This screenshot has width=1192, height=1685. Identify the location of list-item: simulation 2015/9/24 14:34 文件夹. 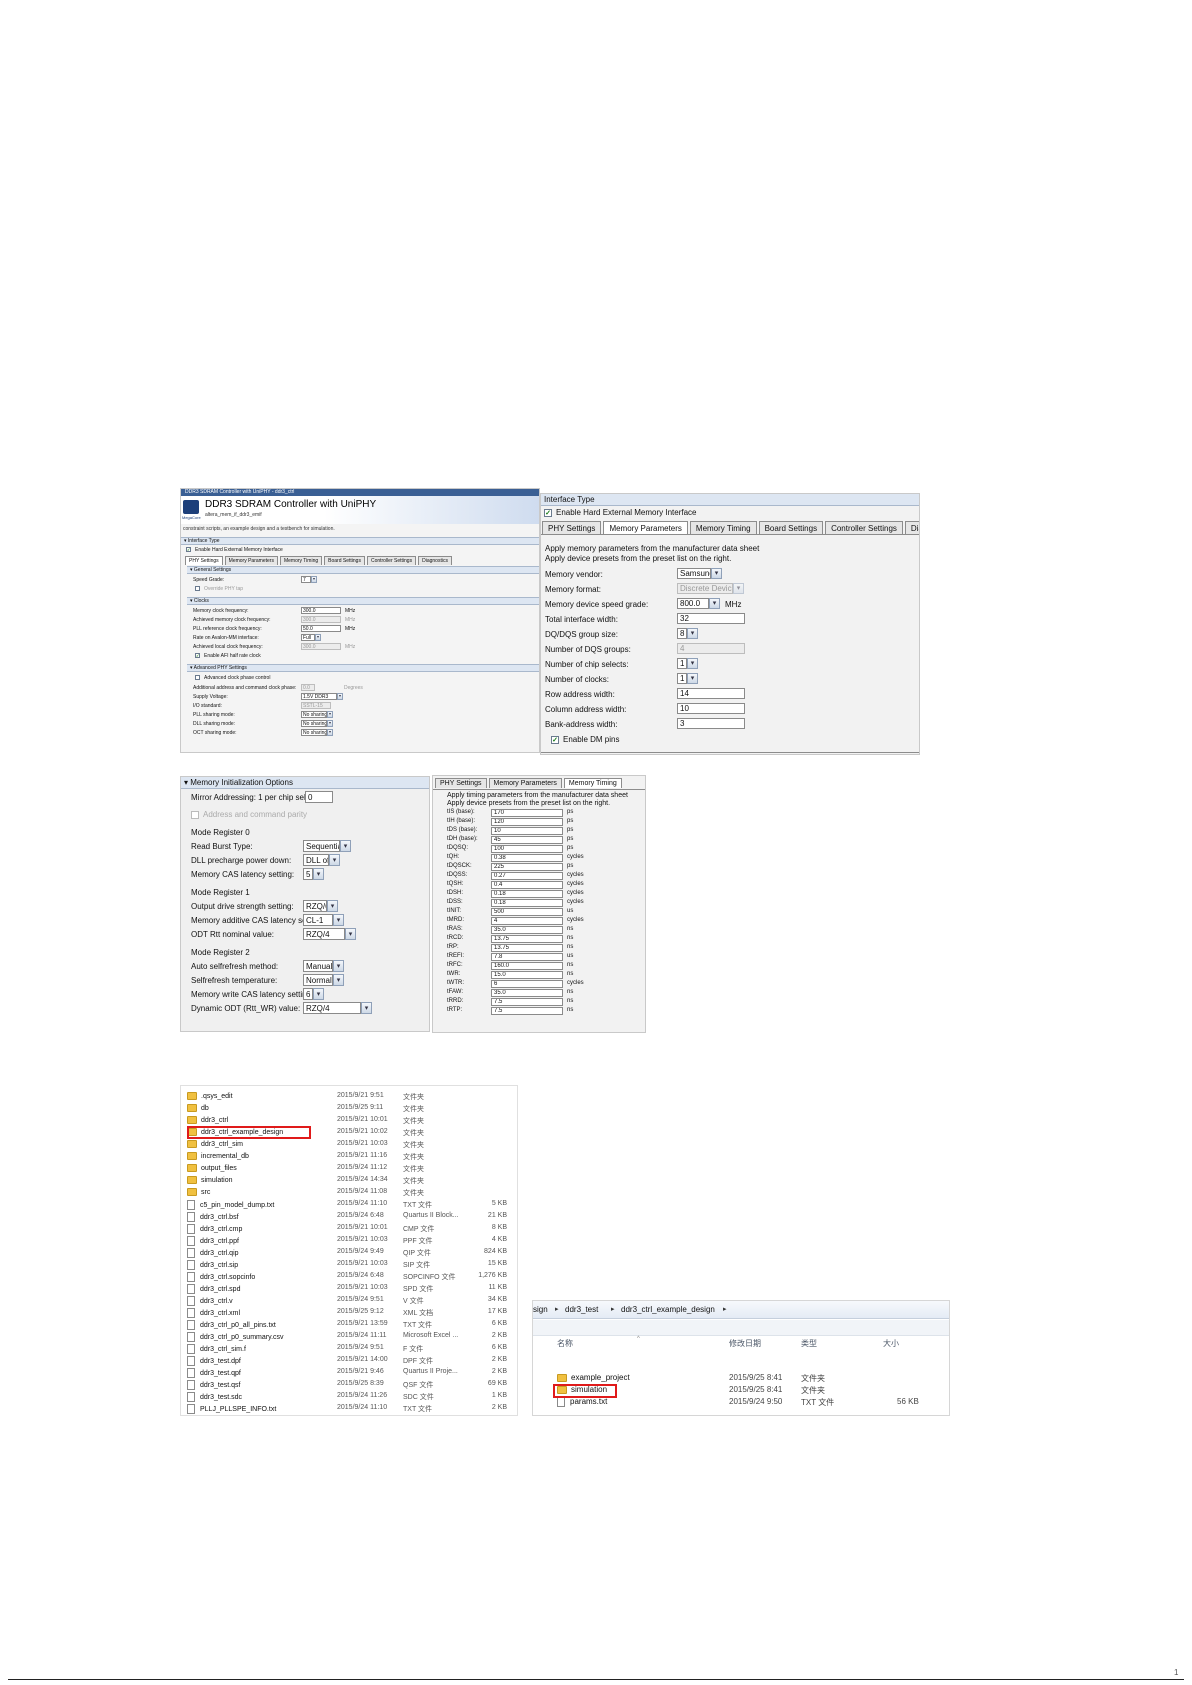
(349, 1182).